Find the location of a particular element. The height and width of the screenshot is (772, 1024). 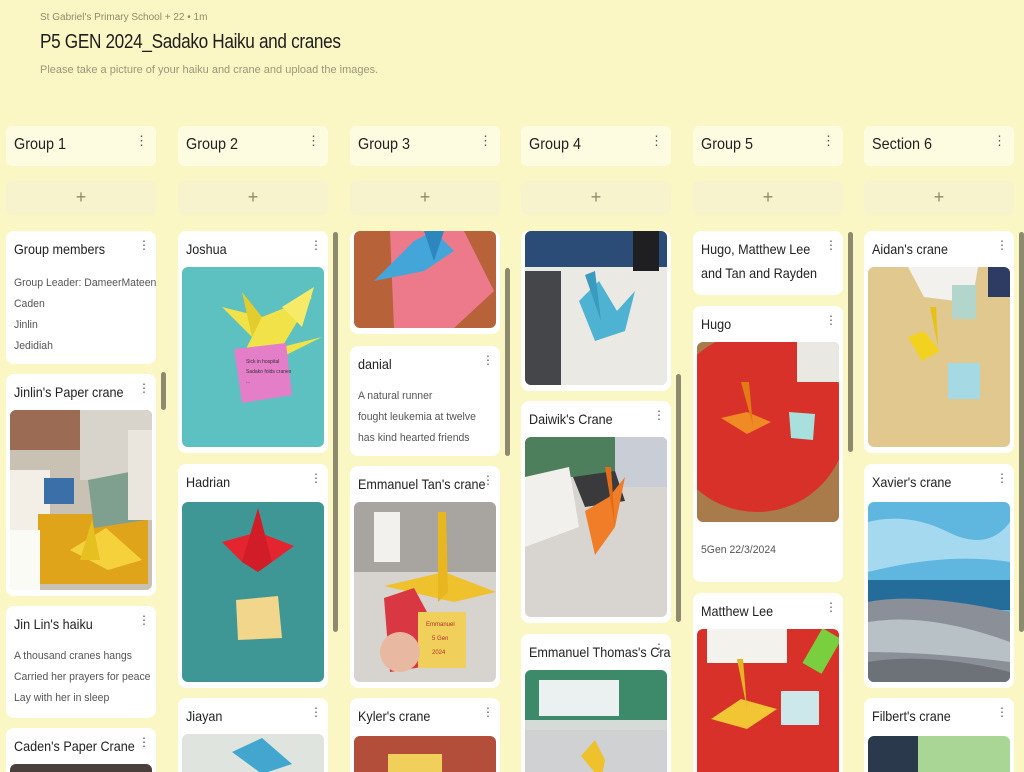

post-card: Hugo, Matthew Lee and Tan and Rayden ⋮ is located at coordinates (768, 263).